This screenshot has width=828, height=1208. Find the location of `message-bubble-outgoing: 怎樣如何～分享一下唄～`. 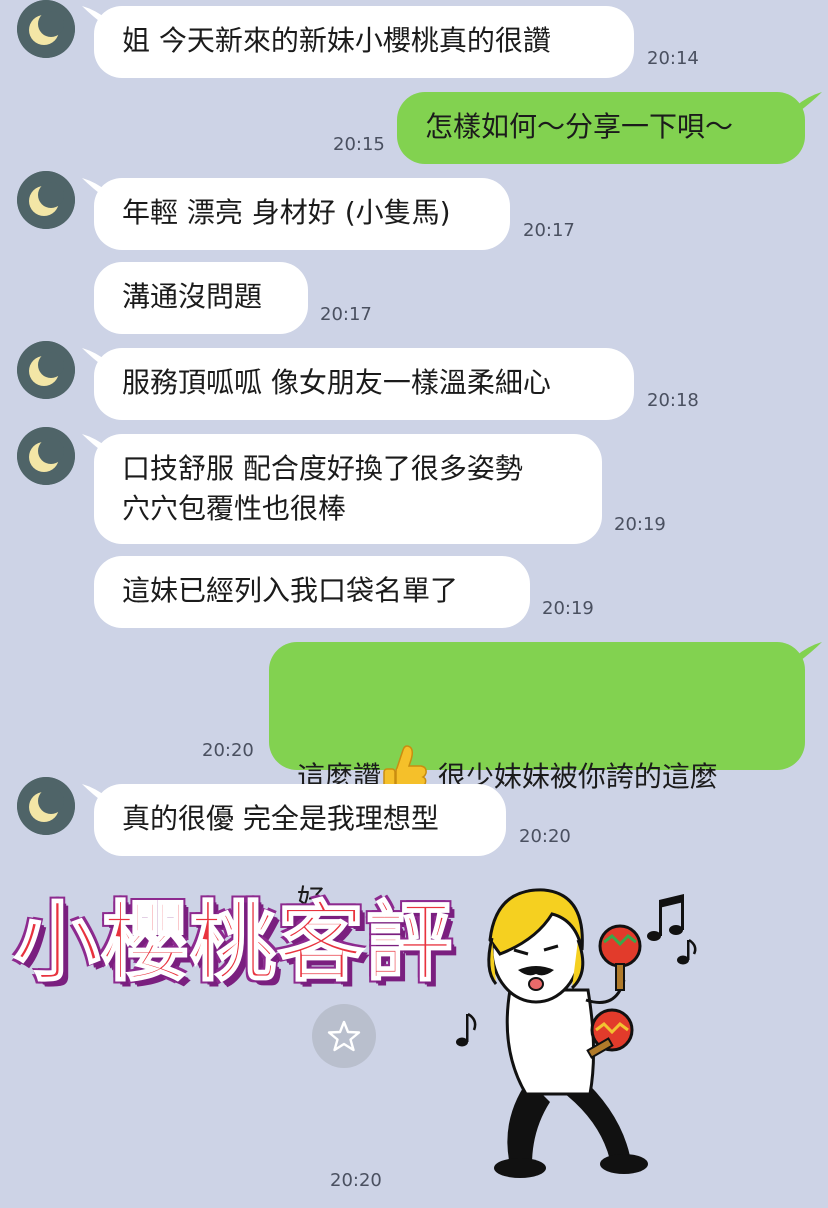

message-bubble-outgoing: 怎樣如何～分享一下唄～ is located at coordinates (601, 128).